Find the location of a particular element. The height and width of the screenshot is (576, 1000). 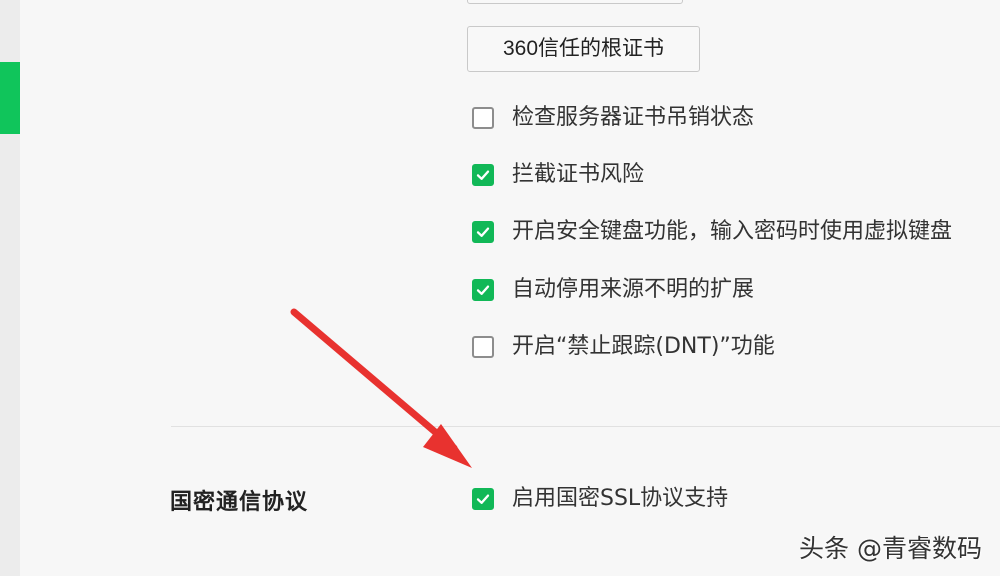

option-disable-unknown-extensions: 自动停用来源不明的扩展 is located at coordinates (613, 290).